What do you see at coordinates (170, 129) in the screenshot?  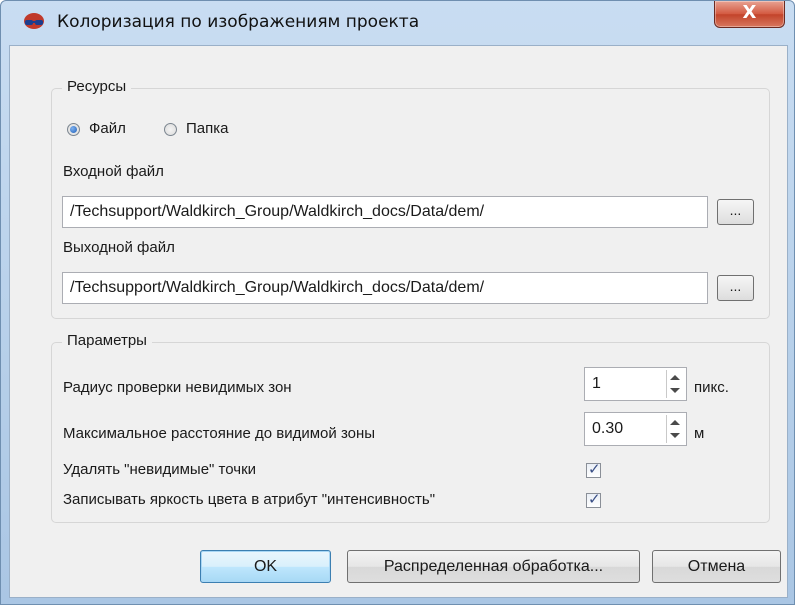 I see `radio-folder` at bounding box center [170, 129].